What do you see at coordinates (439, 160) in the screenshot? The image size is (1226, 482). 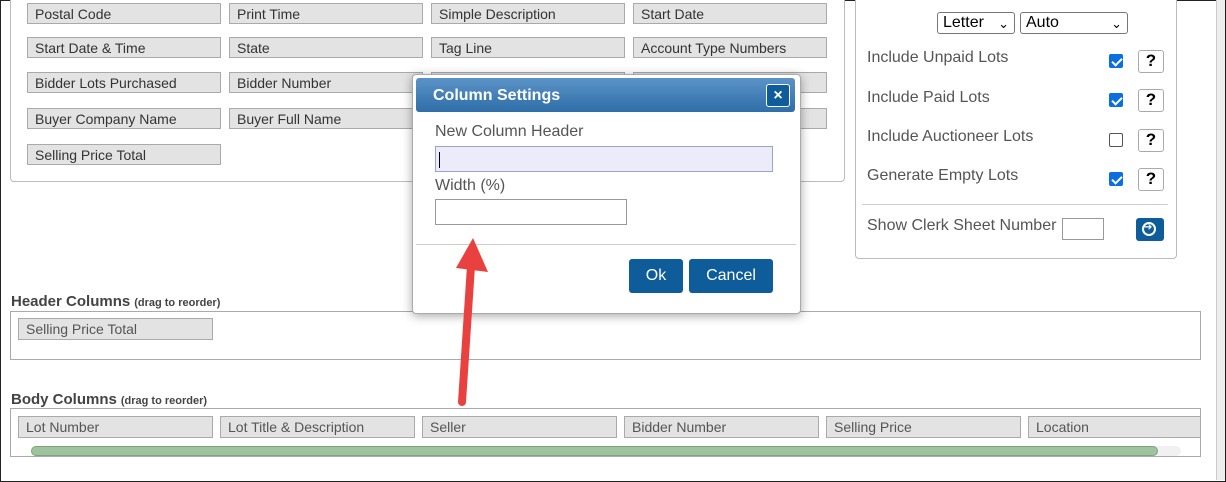 I see `text-caret` at bounding box center [439, 160].